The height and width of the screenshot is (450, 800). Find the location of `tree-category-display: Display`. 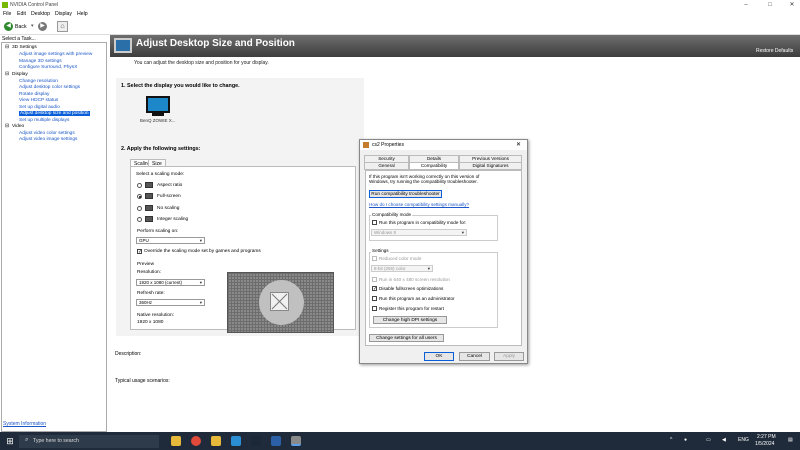

tree-category-display: Display is located at coordinates (20, 74).